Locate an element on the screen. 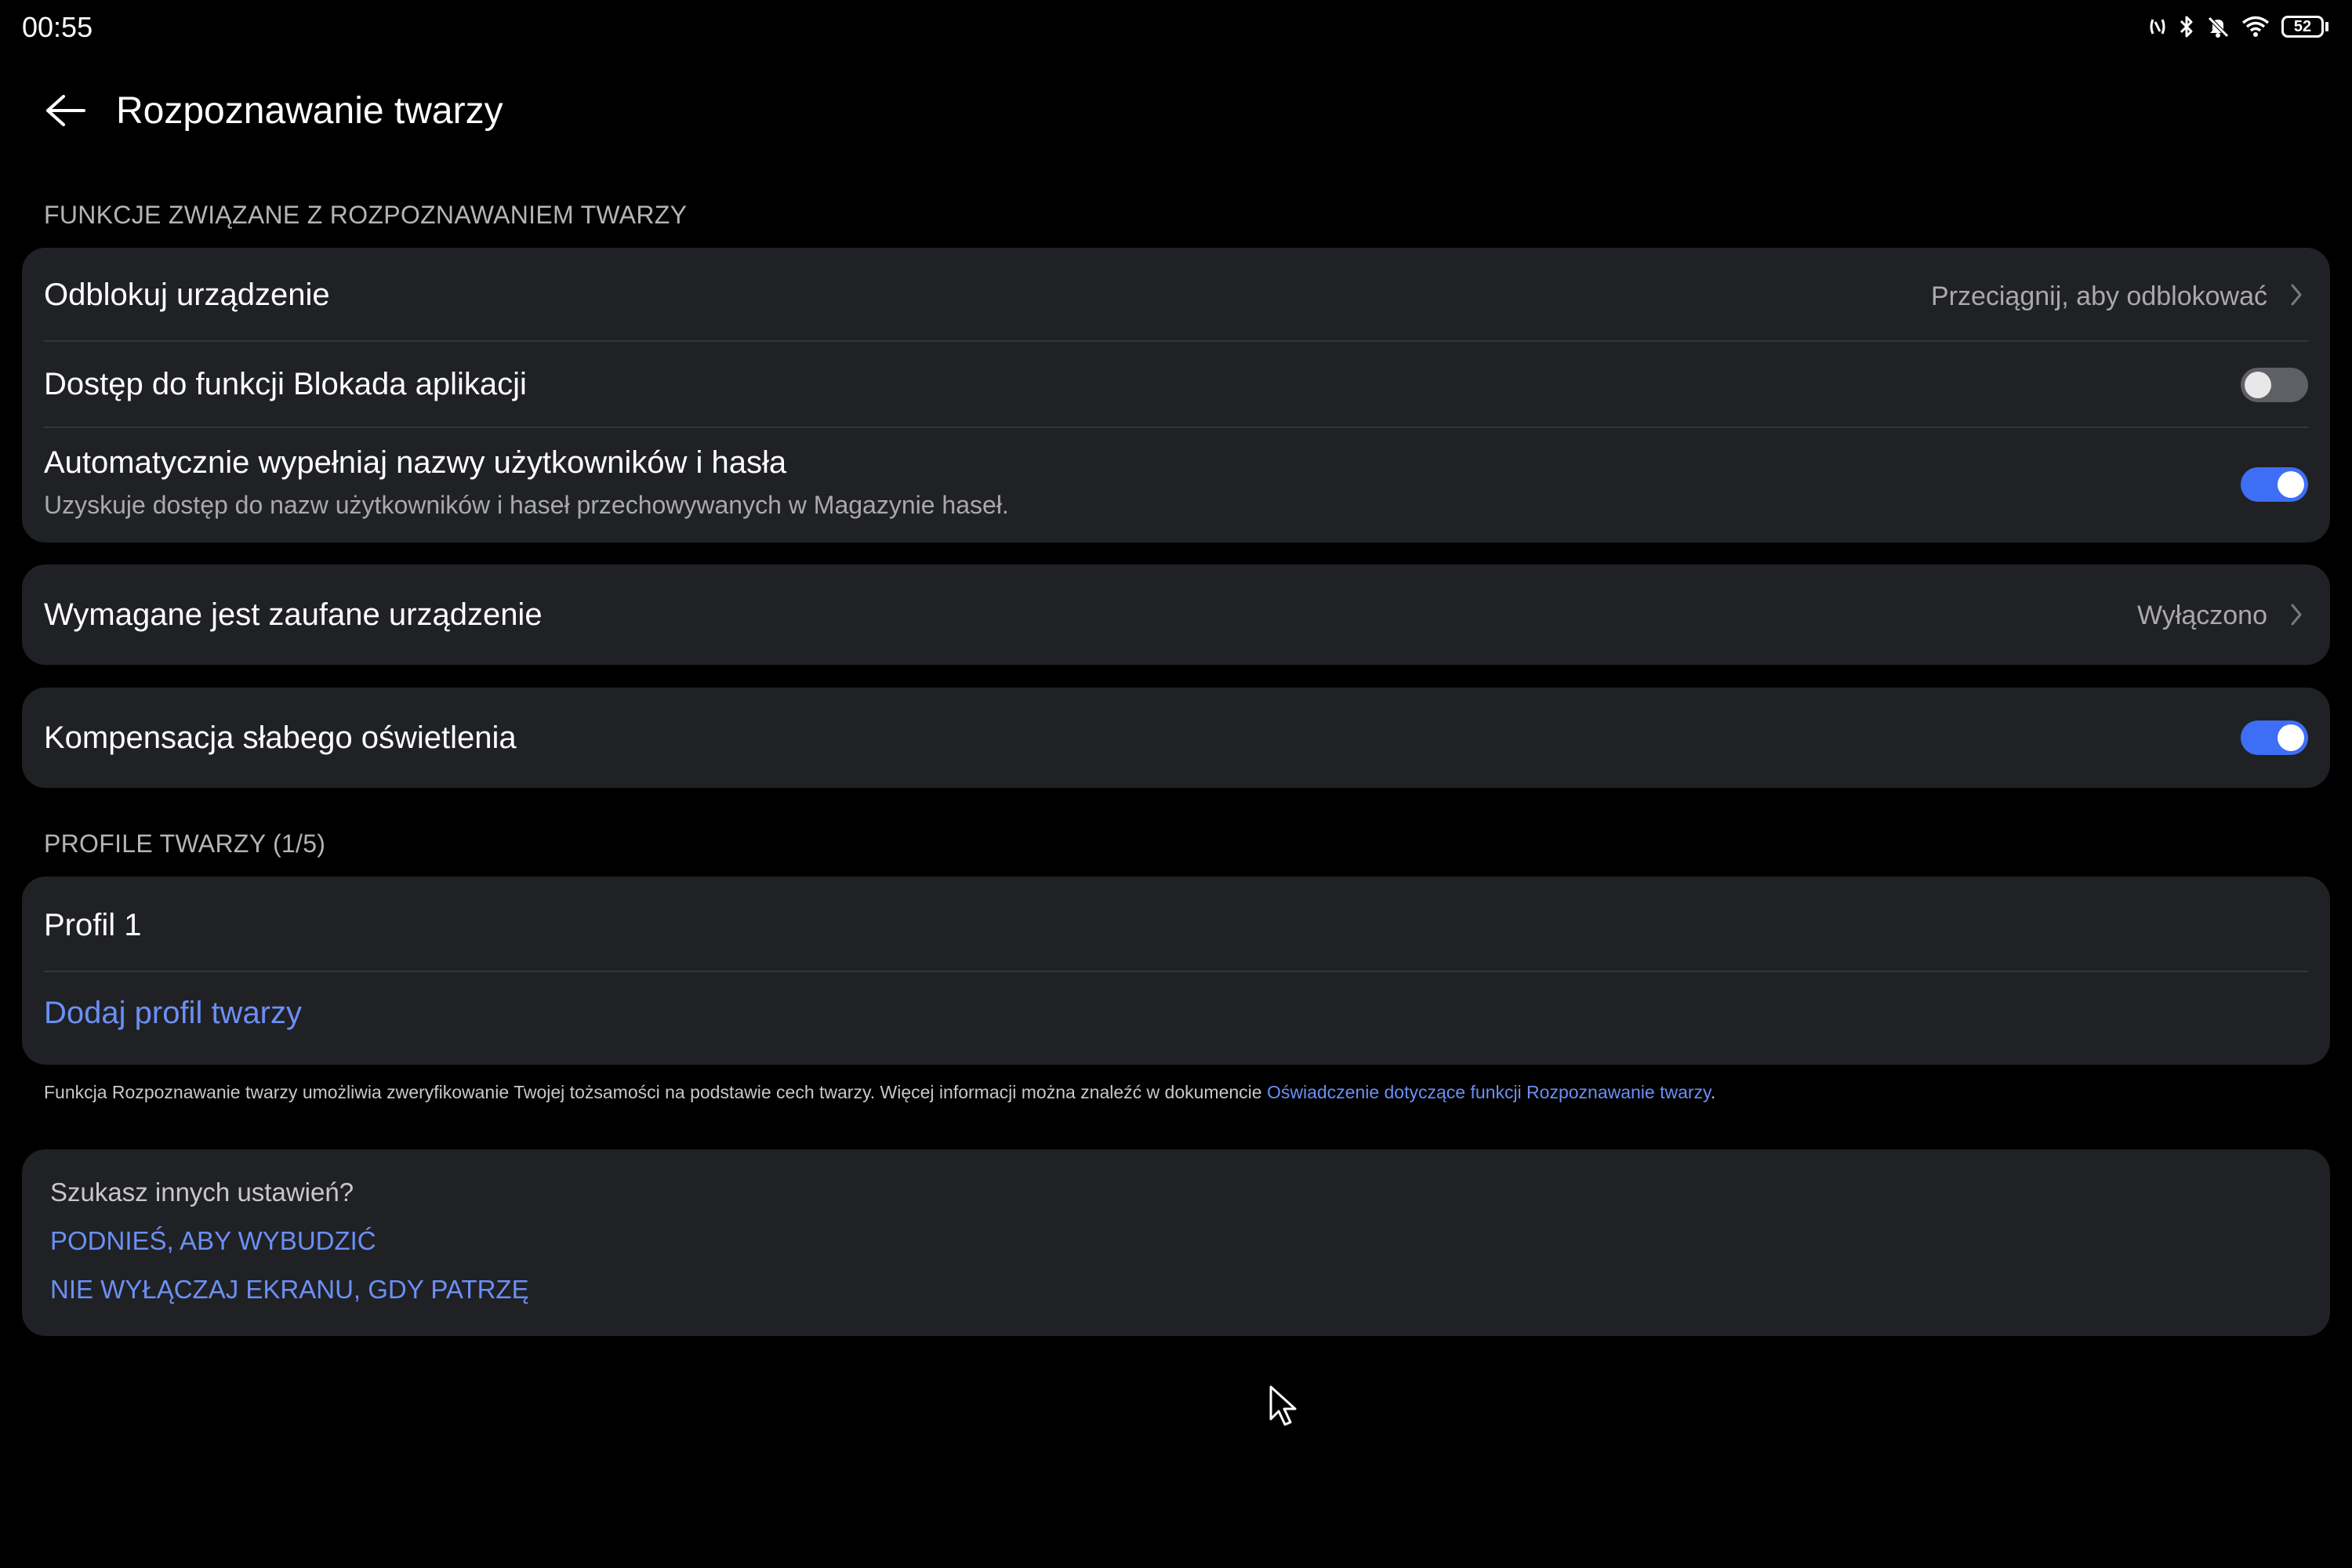  app-lock-title: Dostęp do funkcji Blokada aplikacji is located at coordinates (285, 384).